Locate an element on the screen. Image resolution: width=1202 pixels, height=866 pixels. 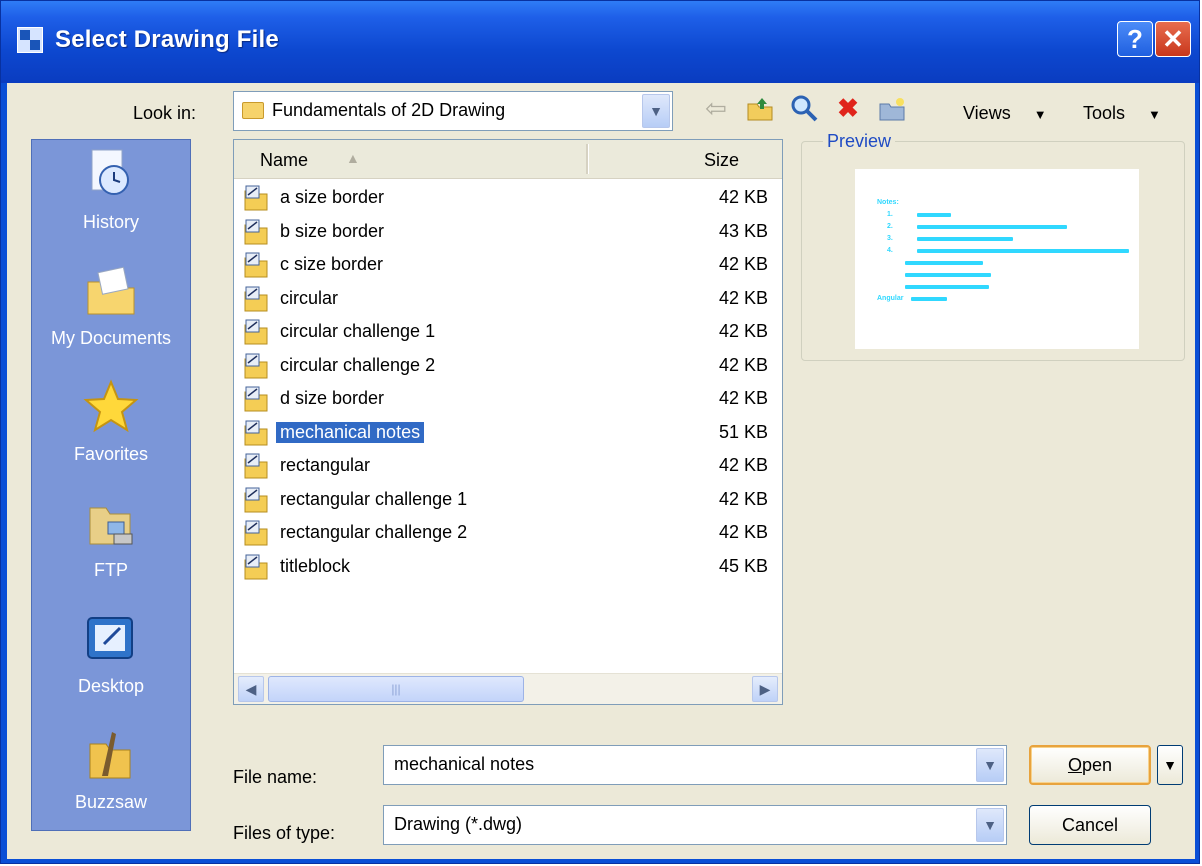
scroll-left-icon: ◀ is located at coordinates (251, 689).